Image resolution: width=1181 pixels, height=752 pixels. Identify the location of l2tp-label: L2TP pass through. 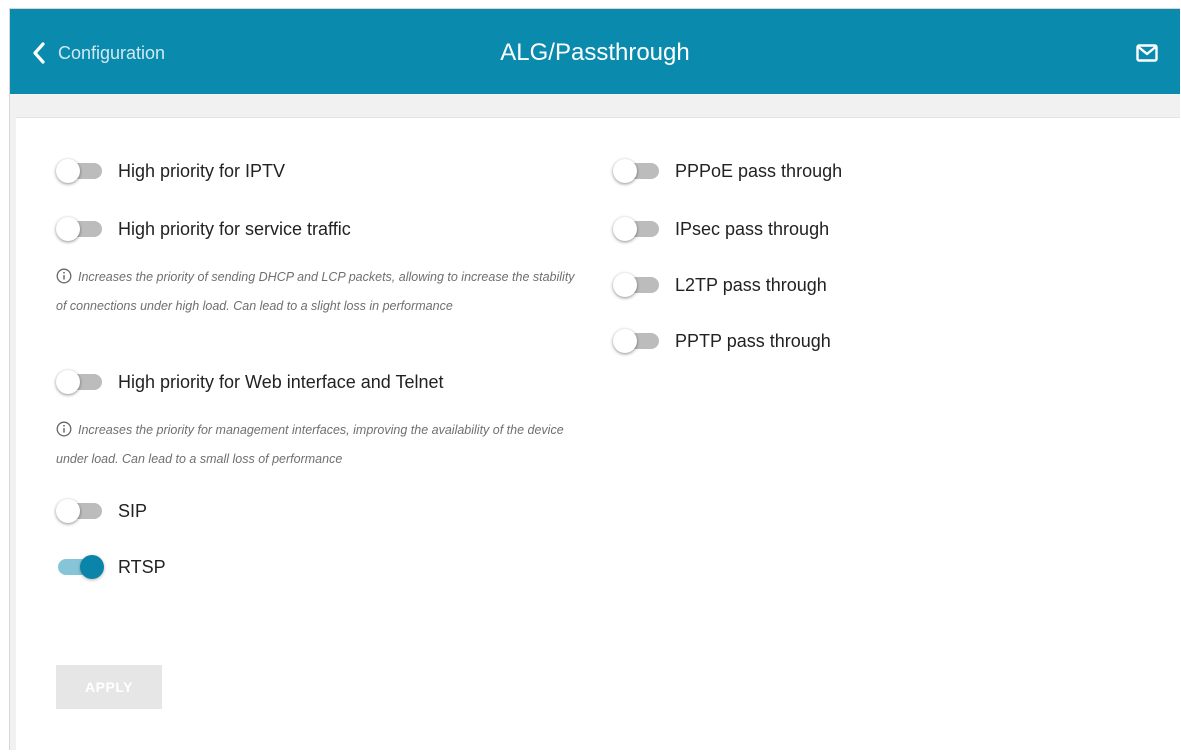
(751, 284).